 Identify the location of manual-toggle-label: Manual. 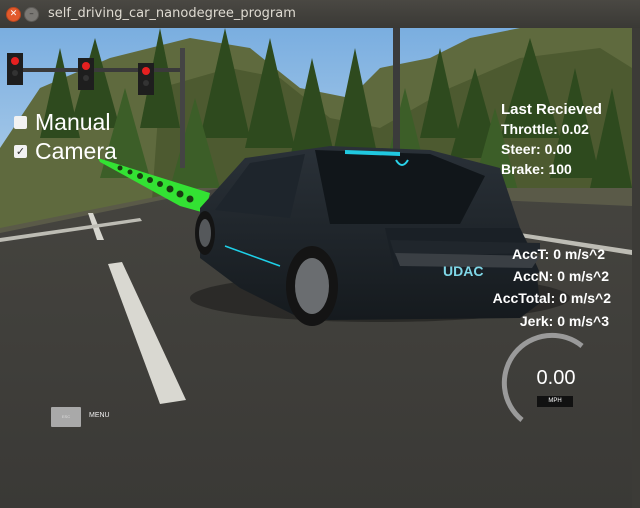
(73, 122).